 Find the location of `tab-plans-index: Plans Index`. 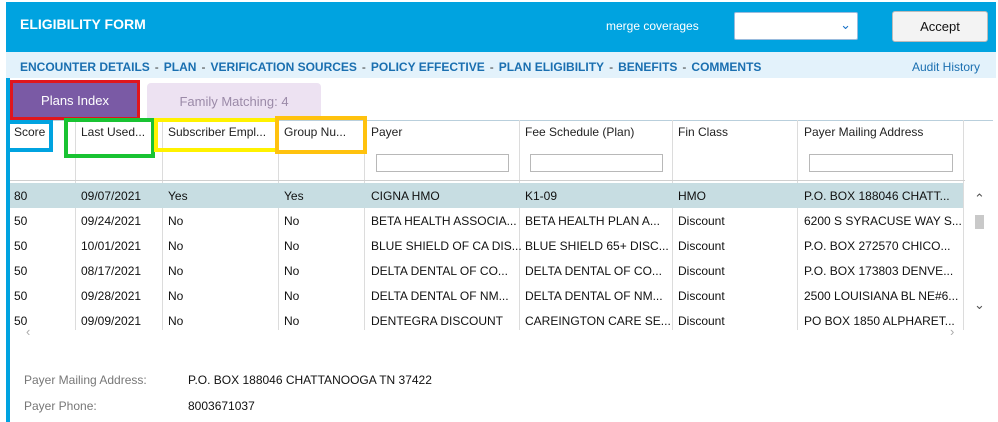

tab-plans-index: Plans Index is located at coordinates (75, 100).